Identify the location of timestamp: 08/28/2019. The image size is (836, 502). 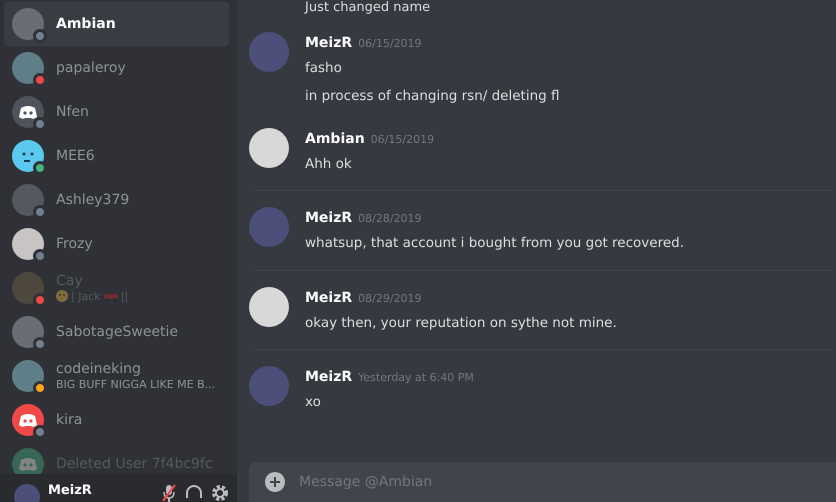
(390, 219).